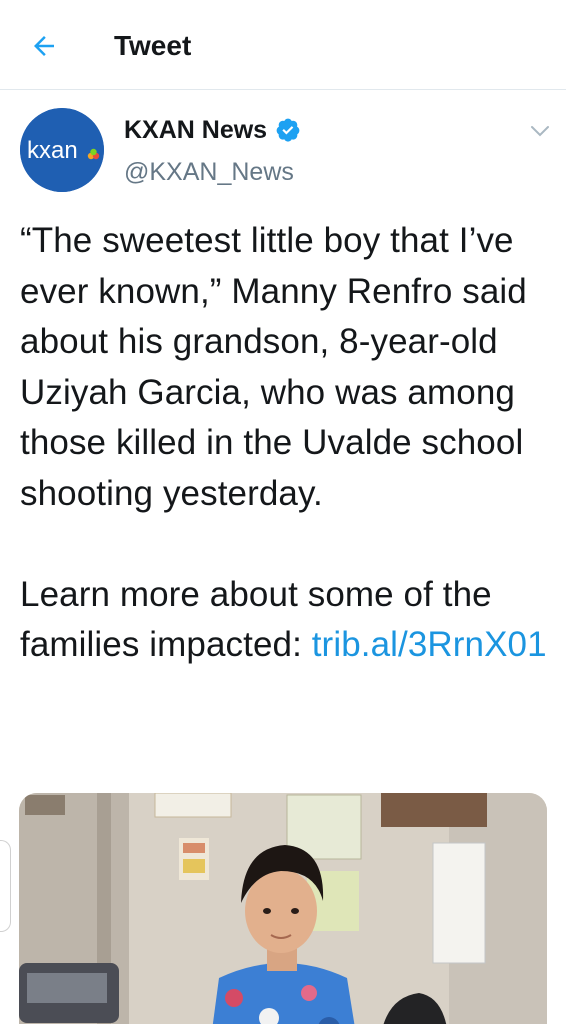 The height and width of the screenshot is (1024, 566). I want to click on tweet-link: trib.al/3RrnX01, so click(429, 644).